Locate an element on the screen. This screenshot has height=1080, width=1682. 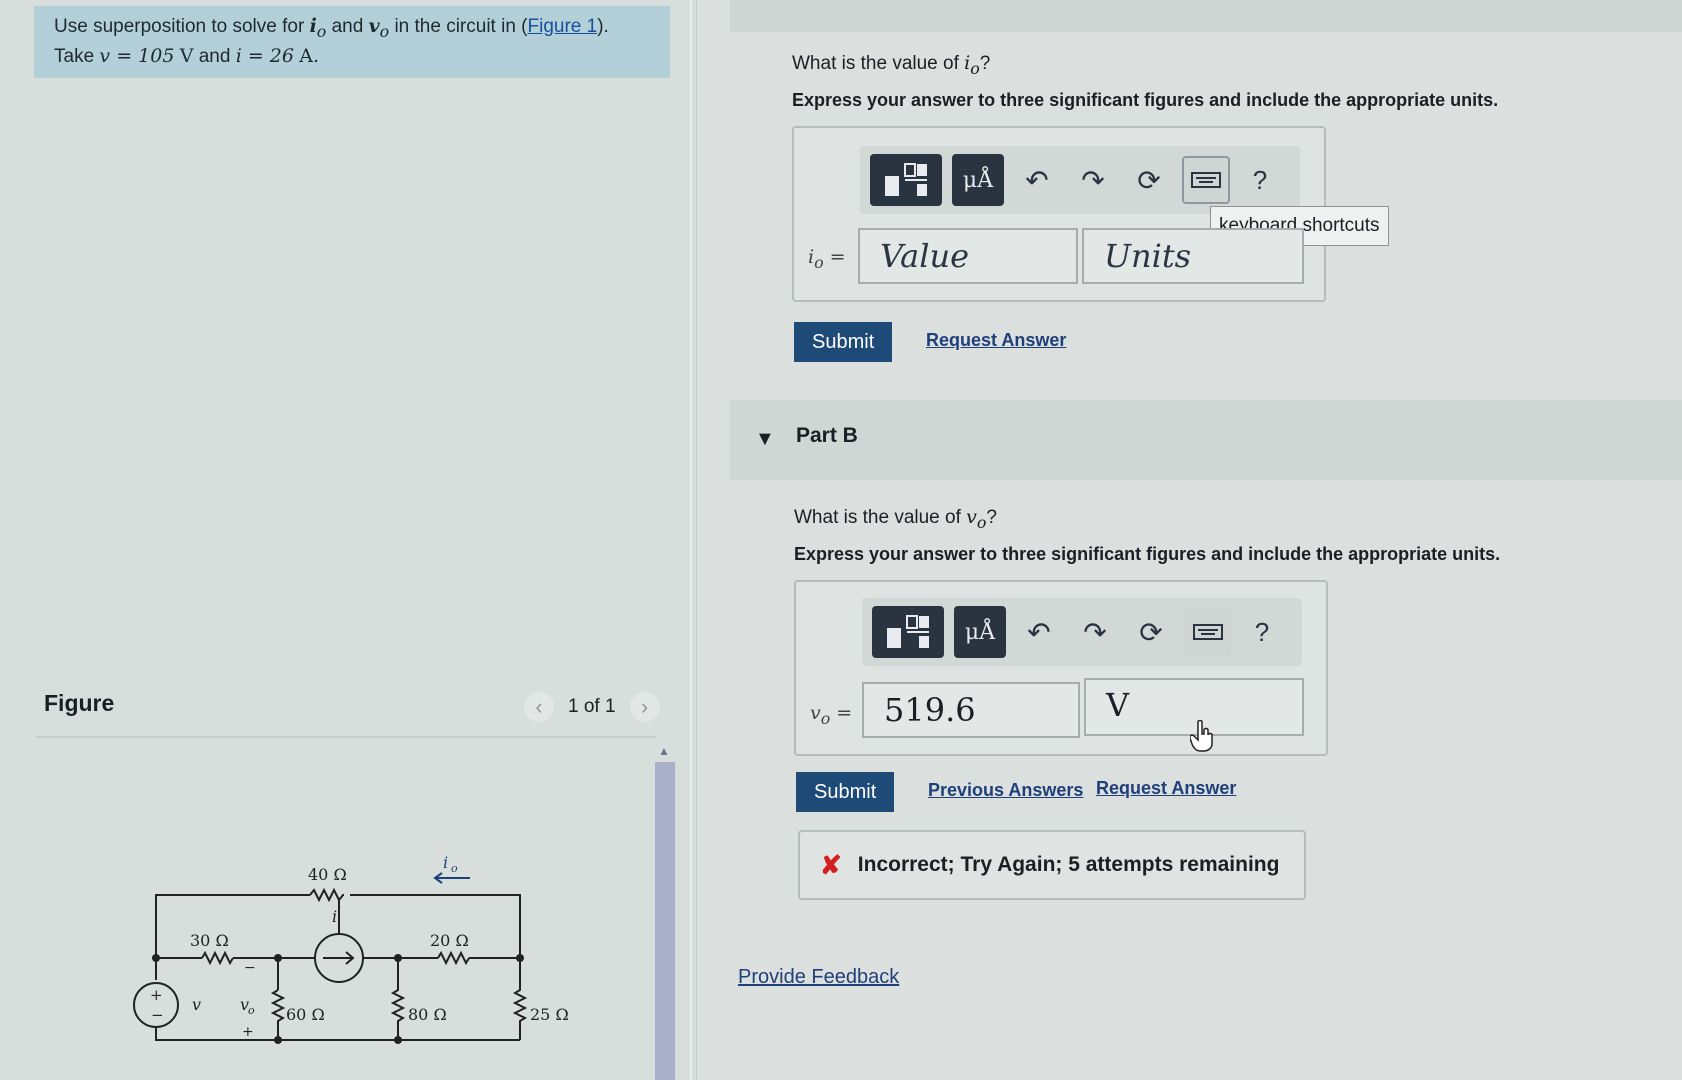
vs-plus: + is located at coordinates (156, 995).